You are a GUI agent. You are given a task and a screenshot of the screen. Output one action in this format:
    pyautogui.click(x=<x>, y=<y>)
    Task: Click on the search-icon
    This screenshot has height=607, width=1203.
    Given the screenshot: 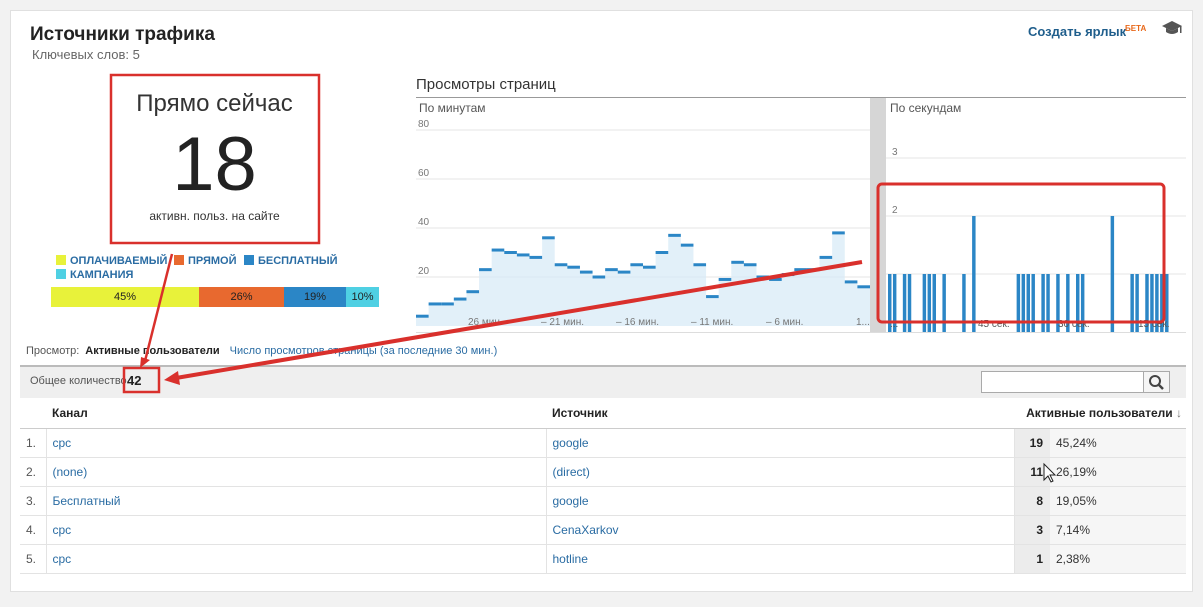 What is the action you would take?
    pyautogui.click(x=1156, y=382)
    